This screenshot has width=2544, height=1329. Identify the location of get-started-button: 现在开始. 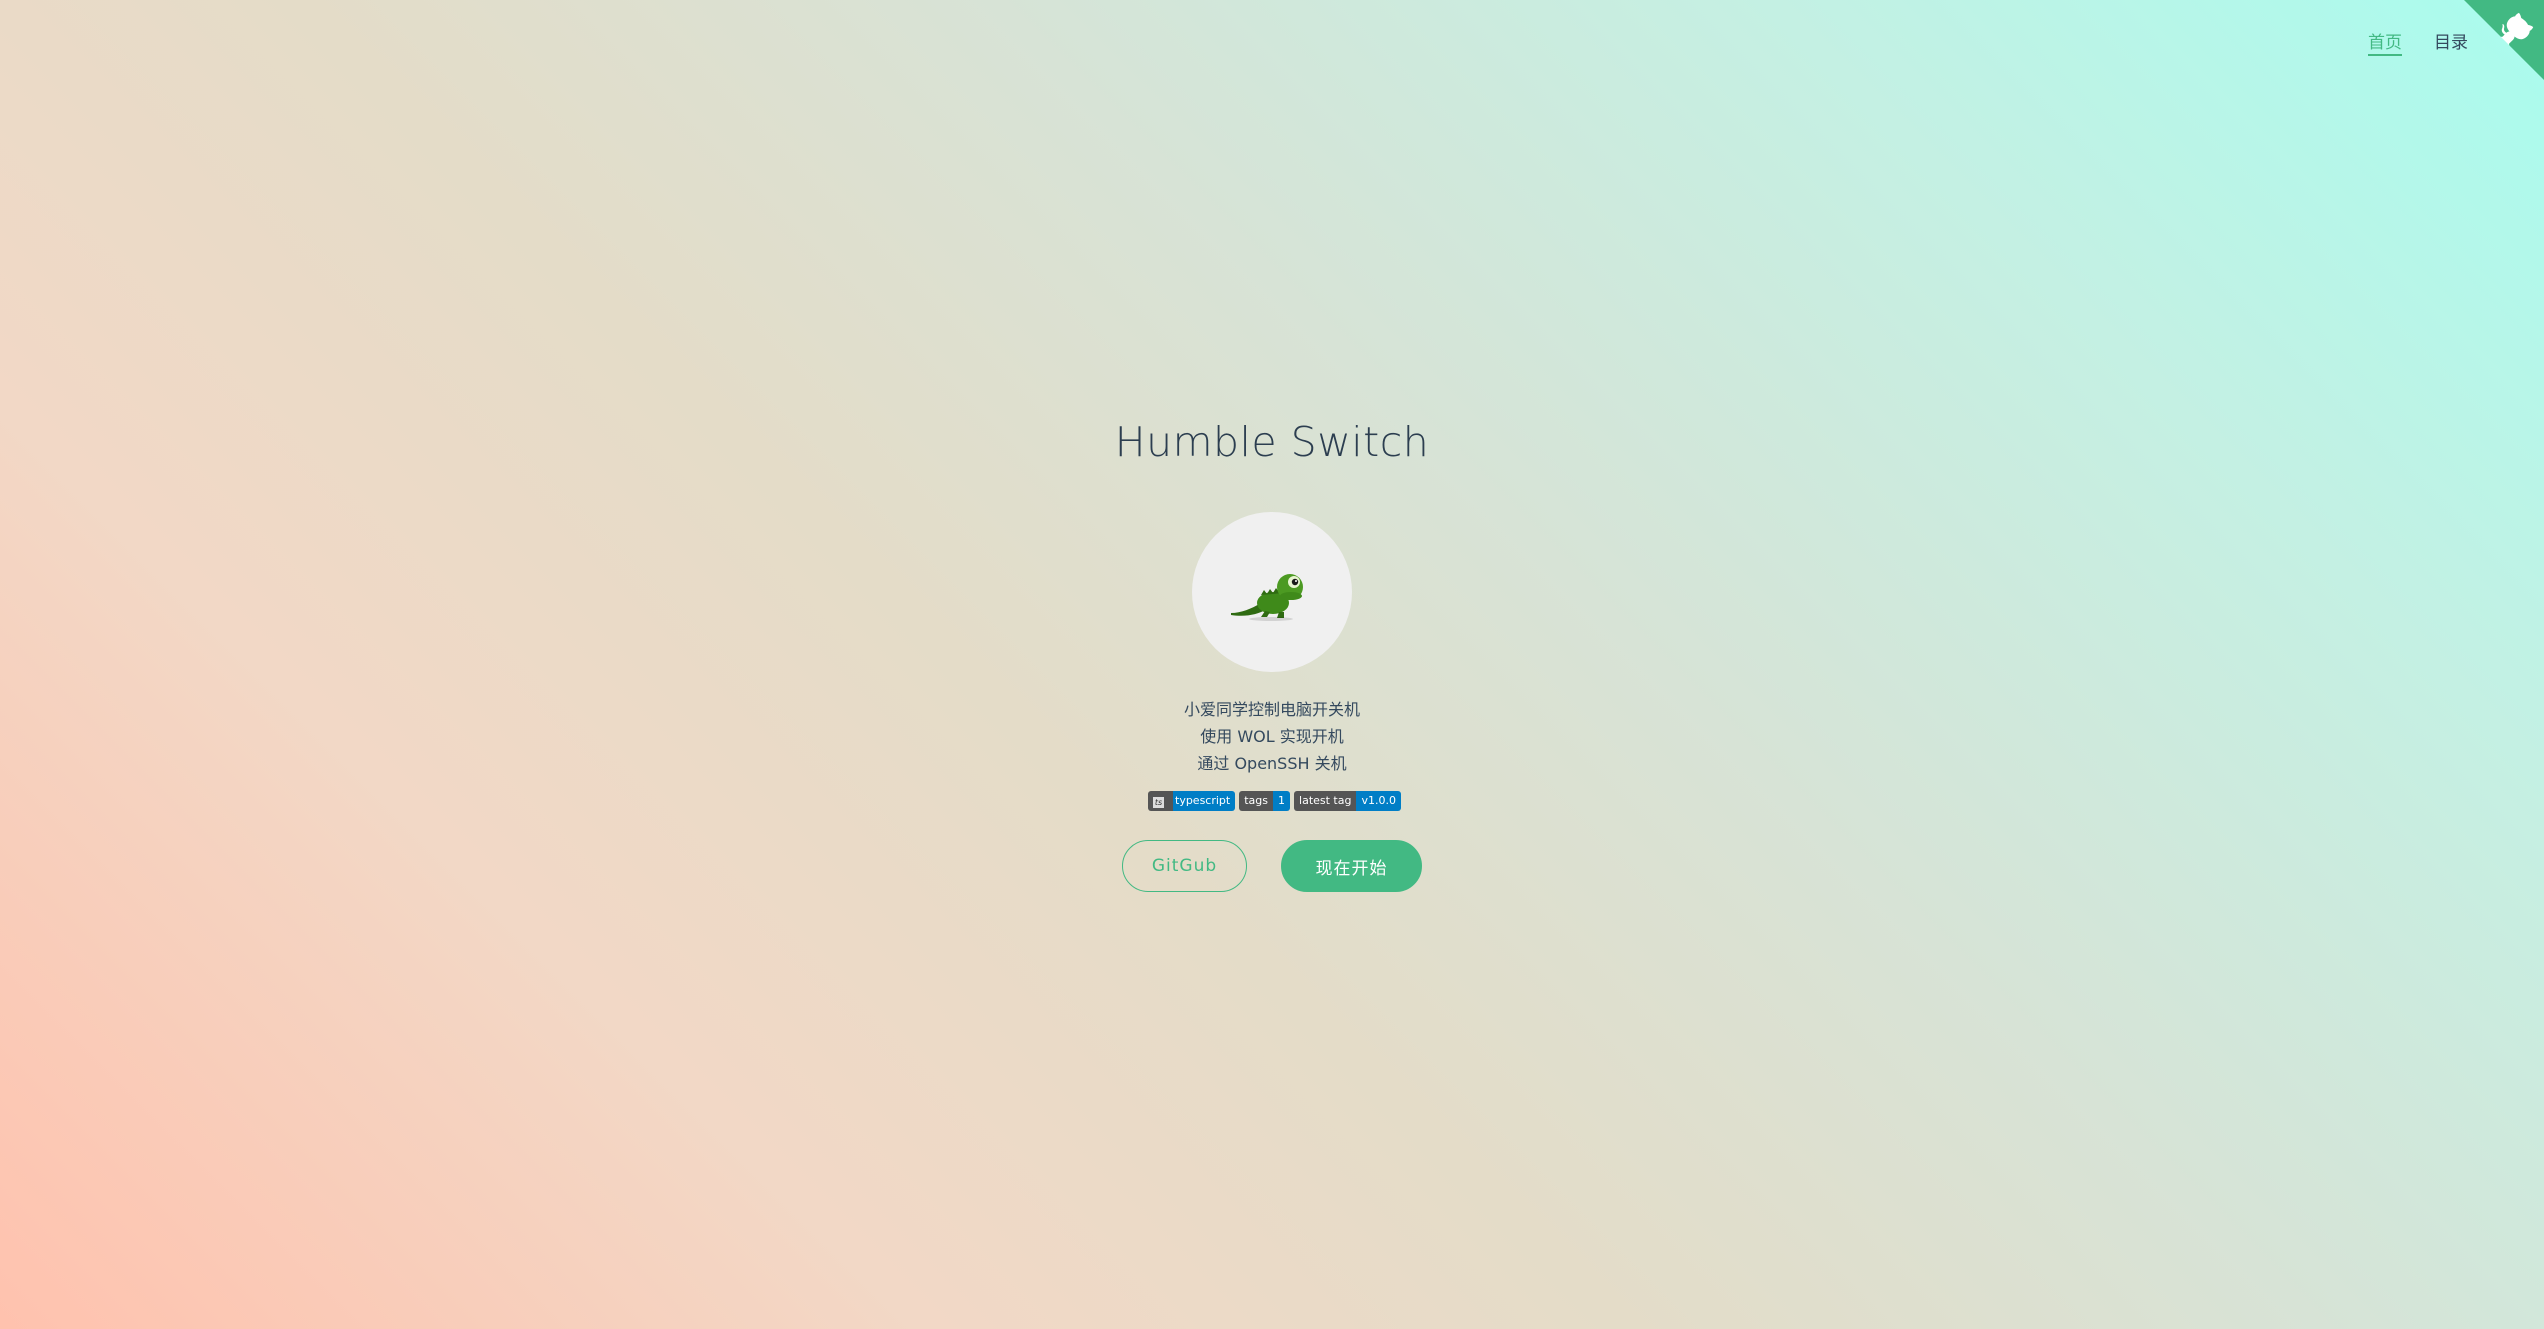
(1351, 866).